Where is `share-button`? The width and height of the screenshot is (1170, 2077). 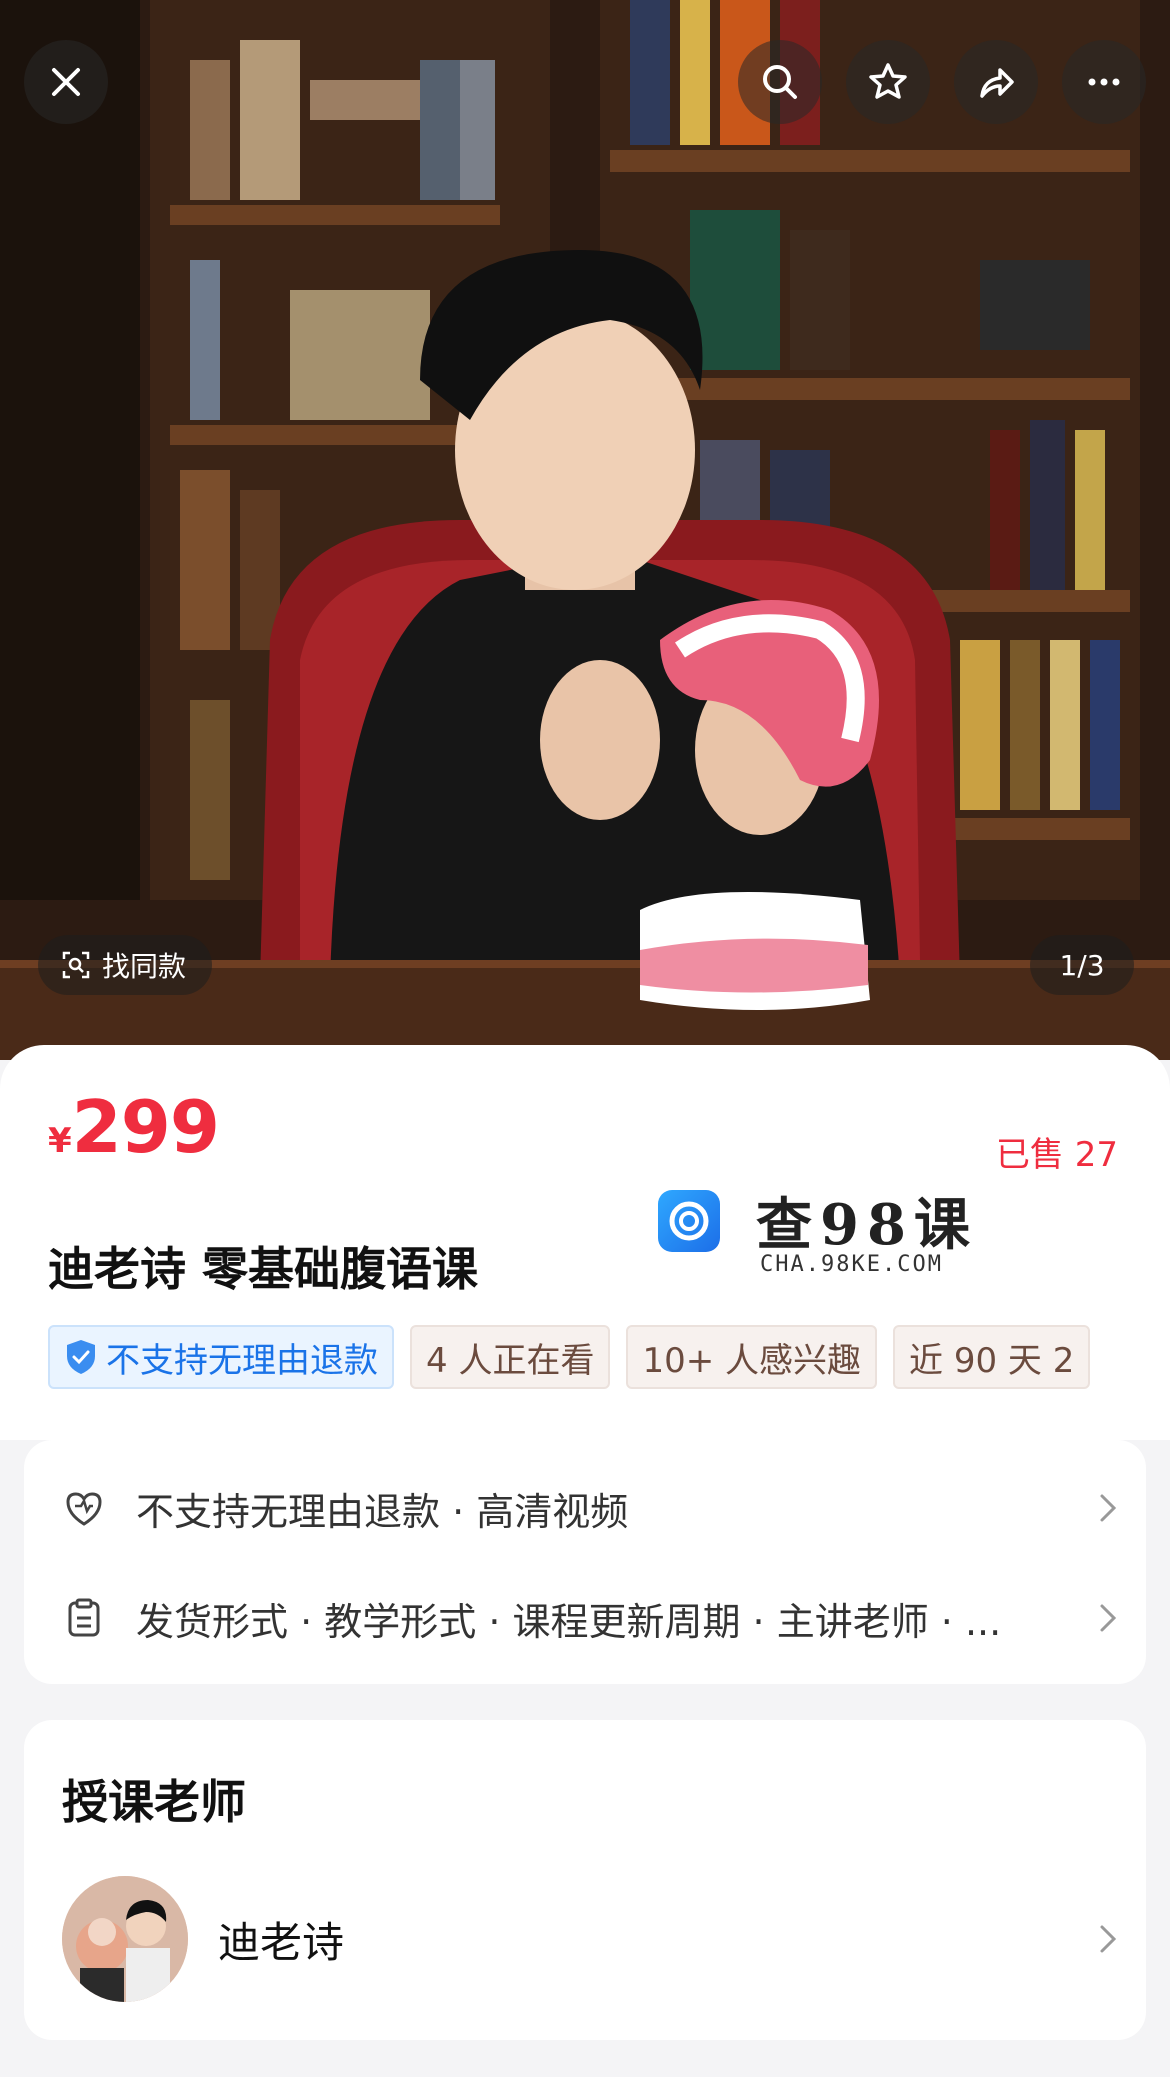 share-button is located at coordinates (996, 82).